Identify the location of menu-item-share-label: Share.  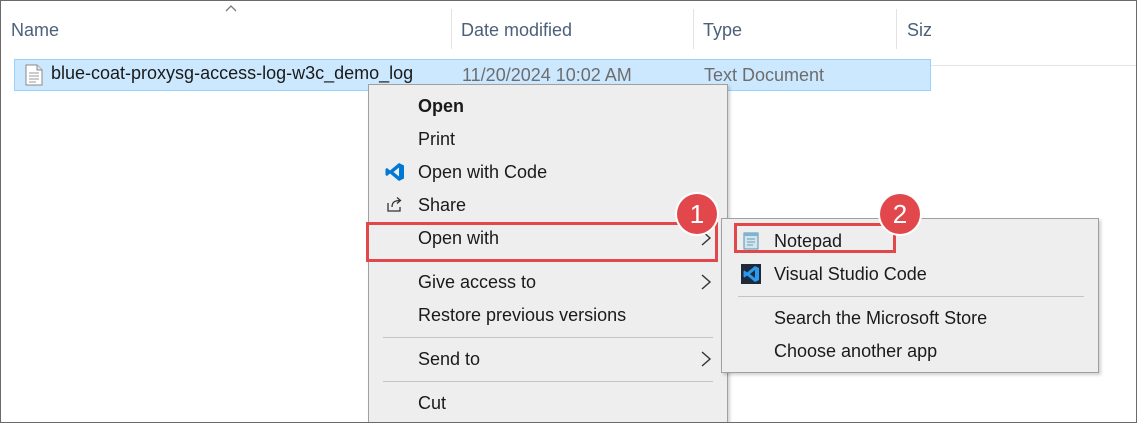
(442, 205).